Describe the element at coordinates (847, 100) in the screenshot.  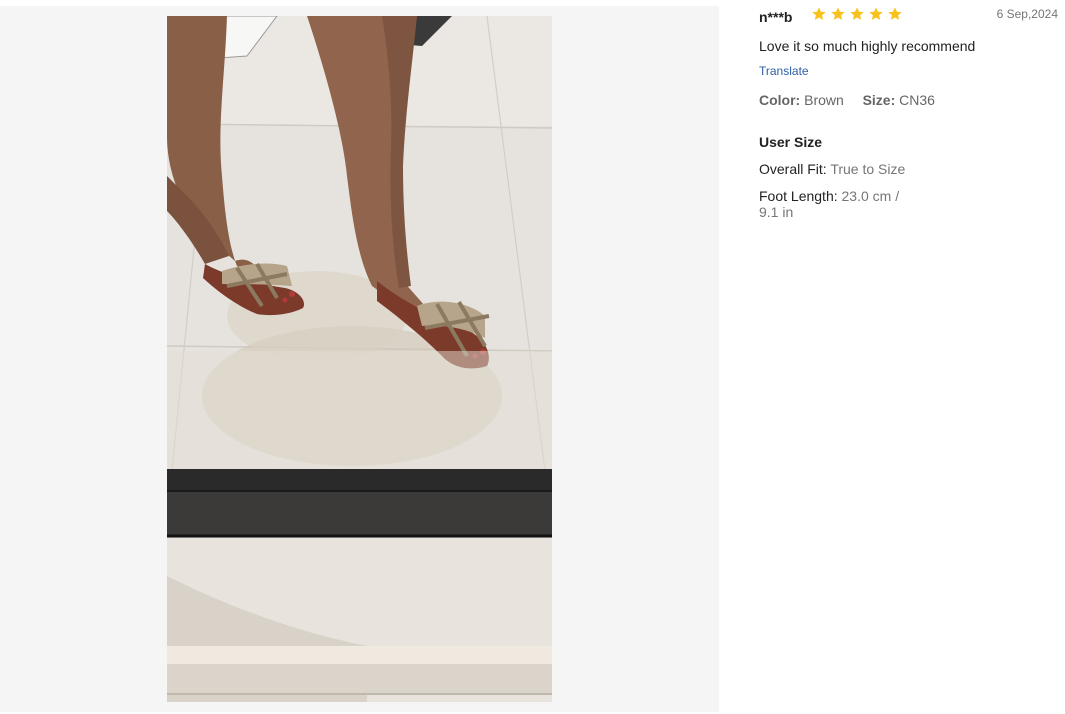
I see `purchase-attributes: Color: Brown Size: CN36` at that location.